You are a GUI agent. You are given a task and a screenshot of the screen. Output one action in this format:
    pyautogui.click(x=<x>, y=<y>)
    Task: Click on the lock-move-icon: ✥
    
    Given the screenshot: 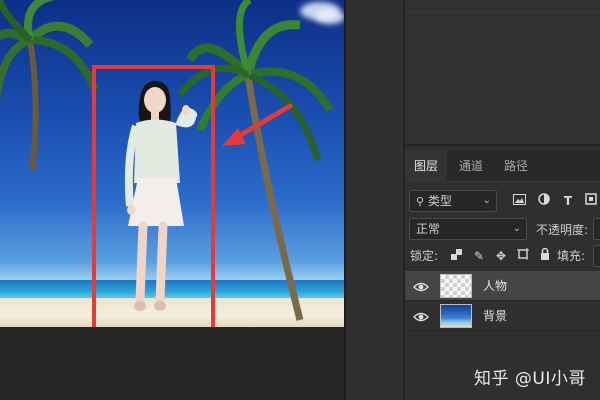 What is the action you would take?
    pyautogui.click(x=501, y=256)
    